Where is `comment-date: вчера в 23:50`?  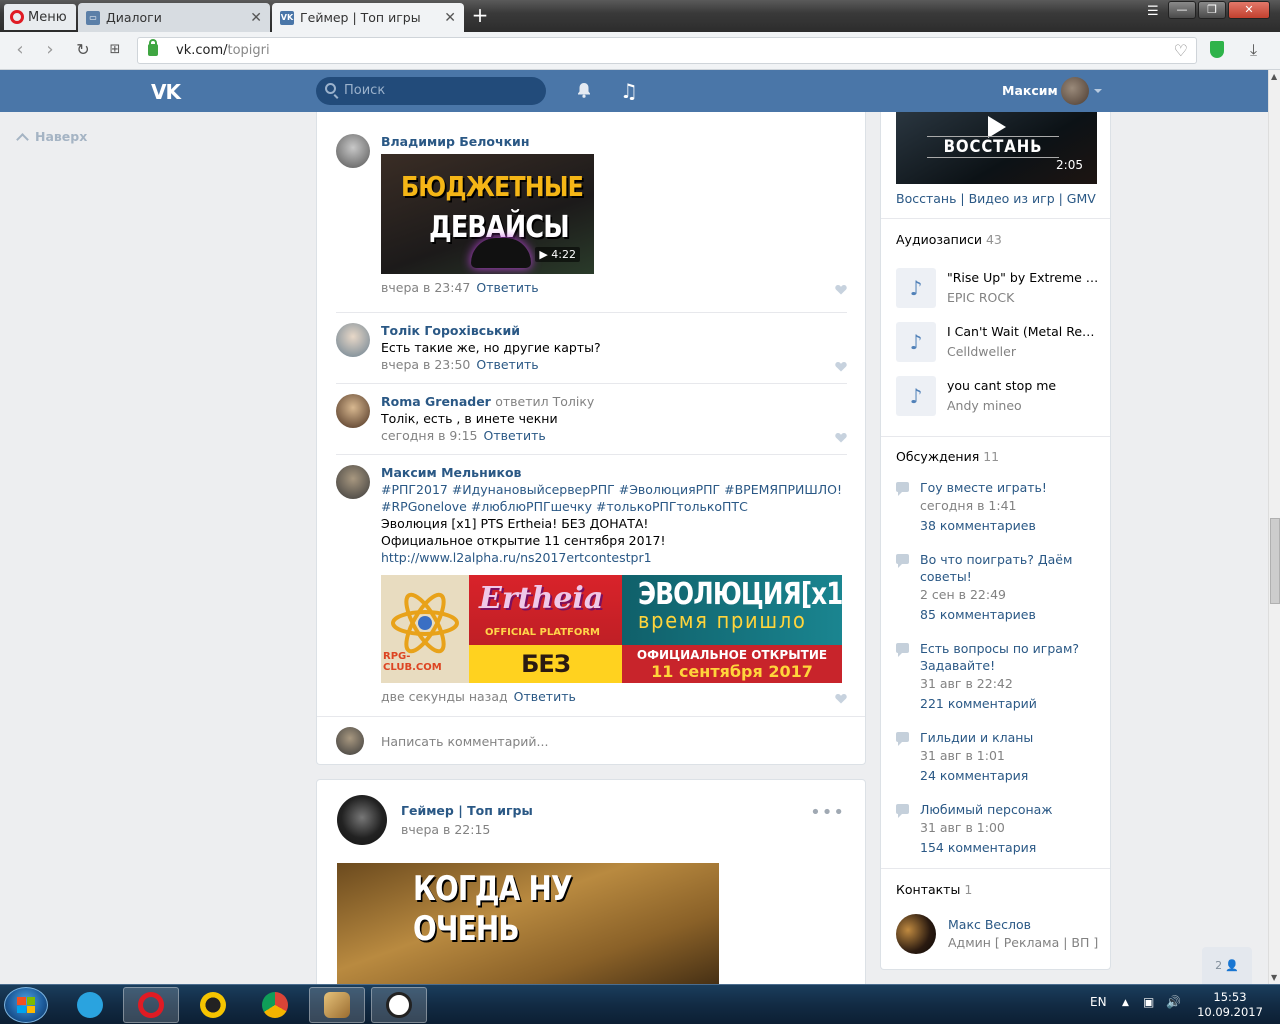
comment-date: вчера в 23:50 is located at coordinates (425, 364).